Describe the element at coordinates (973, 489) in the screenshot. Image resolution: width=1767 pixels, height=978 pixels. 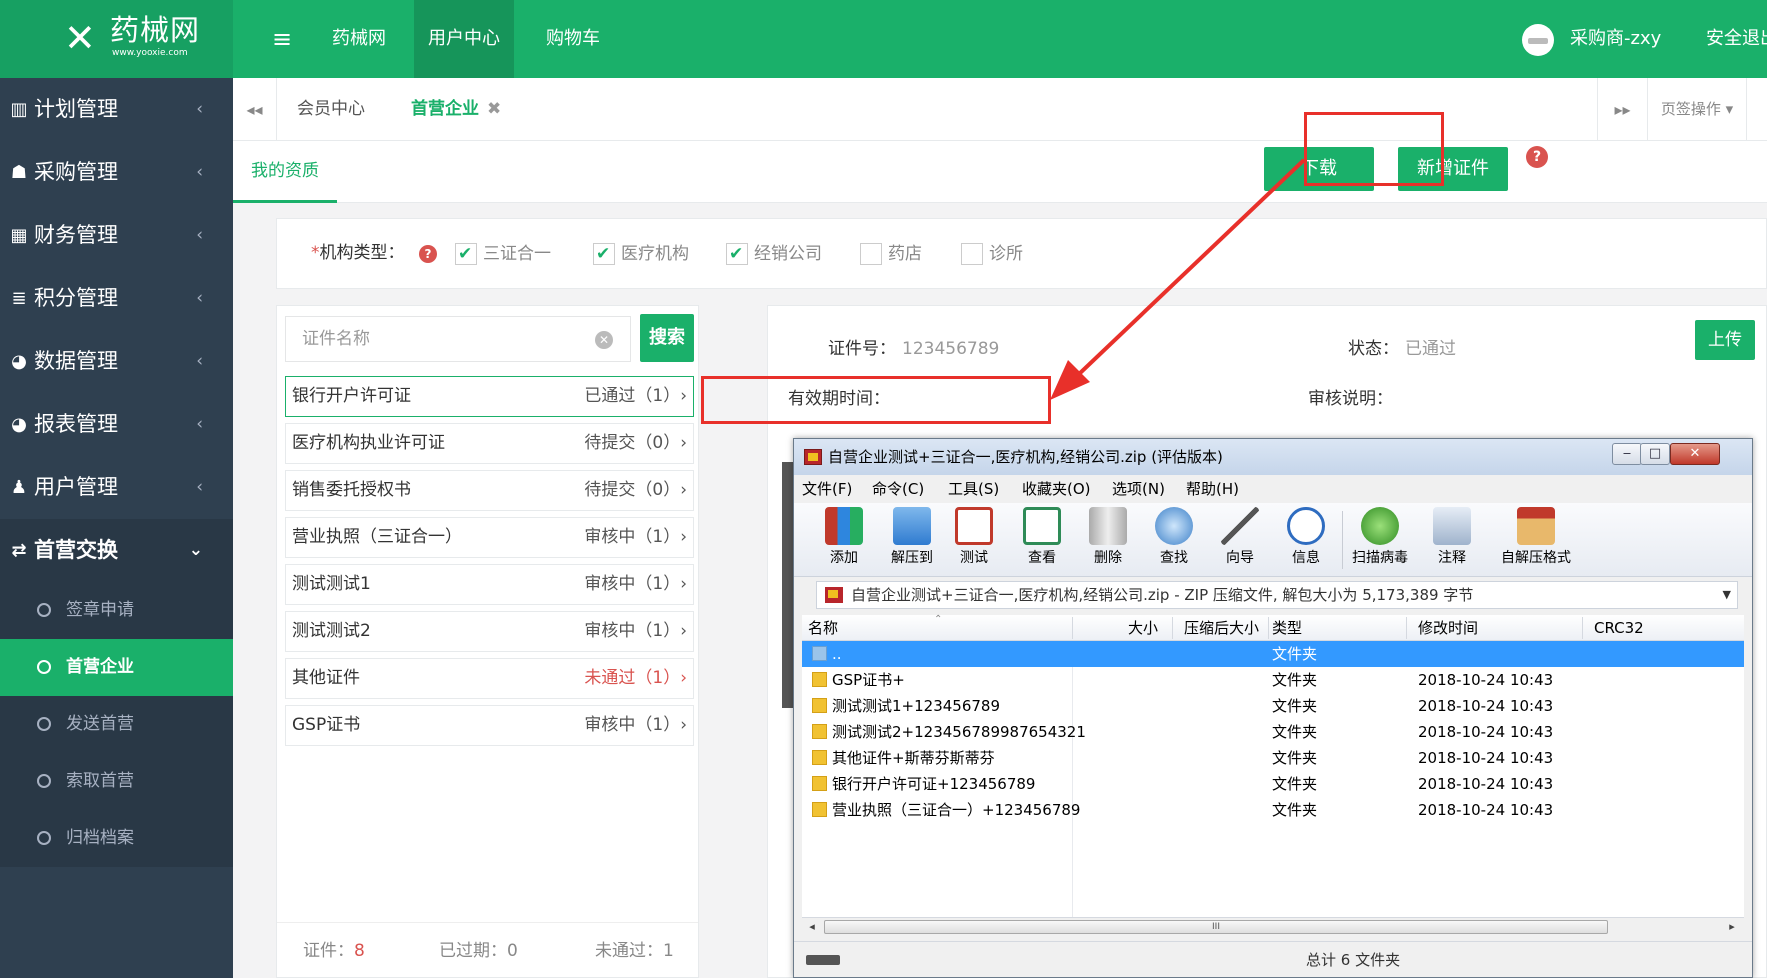
I see `menu-tools: 工具(S)` at that location.